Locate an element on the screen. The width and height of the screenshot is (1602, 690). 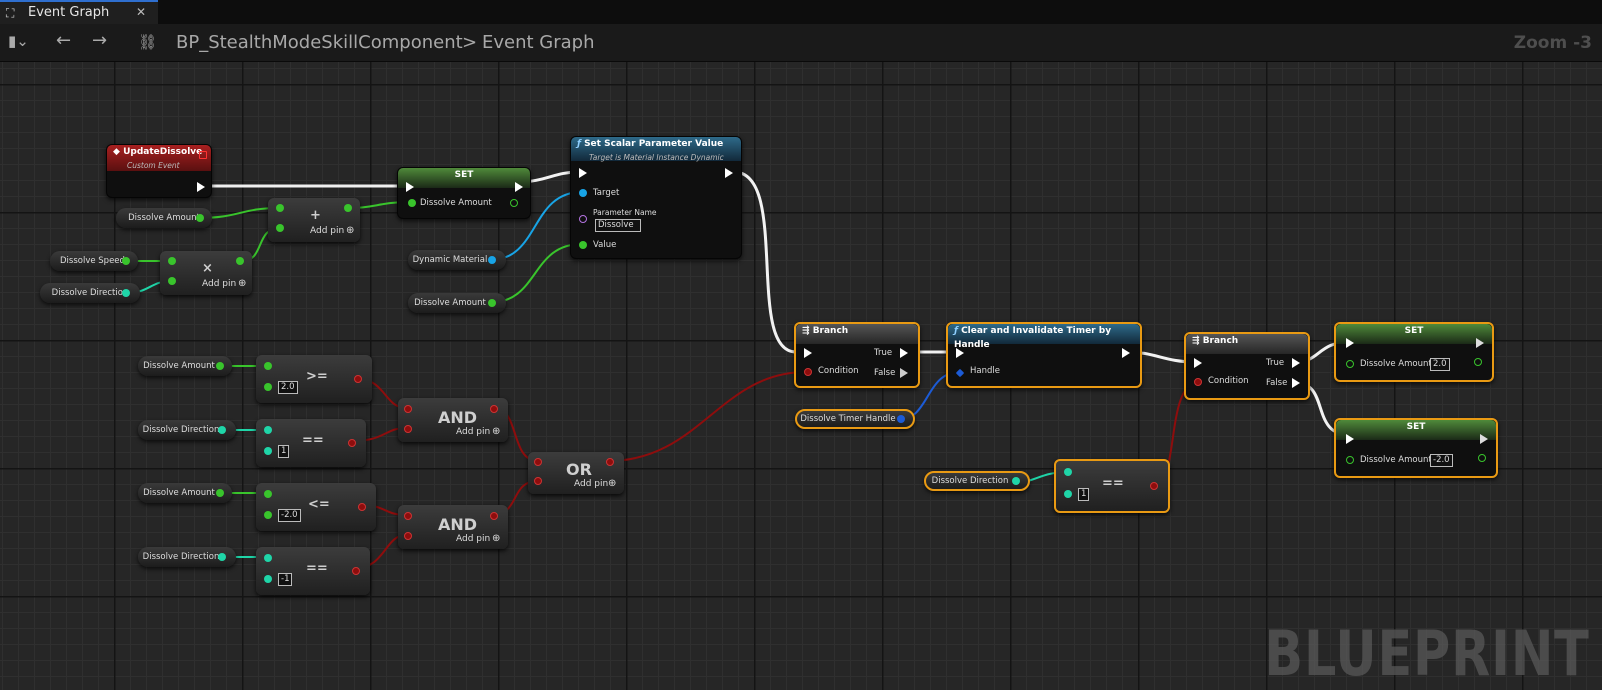
struct-out-pin is located at coordinates (901, 419).